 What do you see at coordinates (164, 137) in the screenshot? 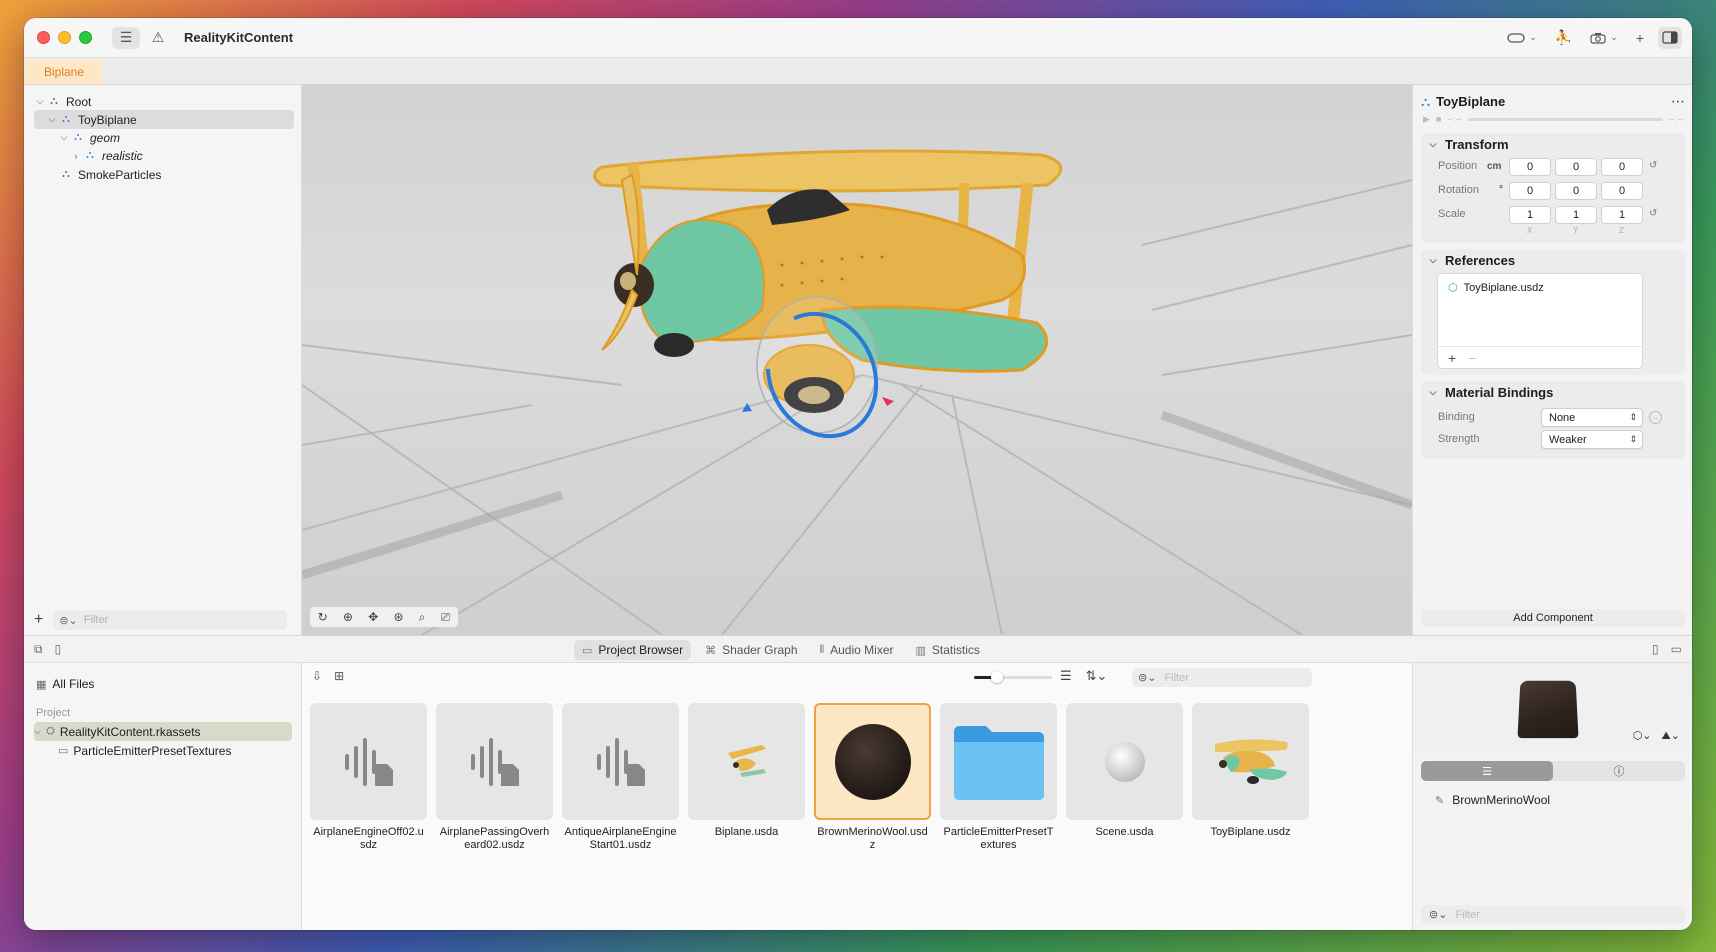
I see `tree-item-geom: ⌵ ⛬ geom` at bounding box center [164, 137].